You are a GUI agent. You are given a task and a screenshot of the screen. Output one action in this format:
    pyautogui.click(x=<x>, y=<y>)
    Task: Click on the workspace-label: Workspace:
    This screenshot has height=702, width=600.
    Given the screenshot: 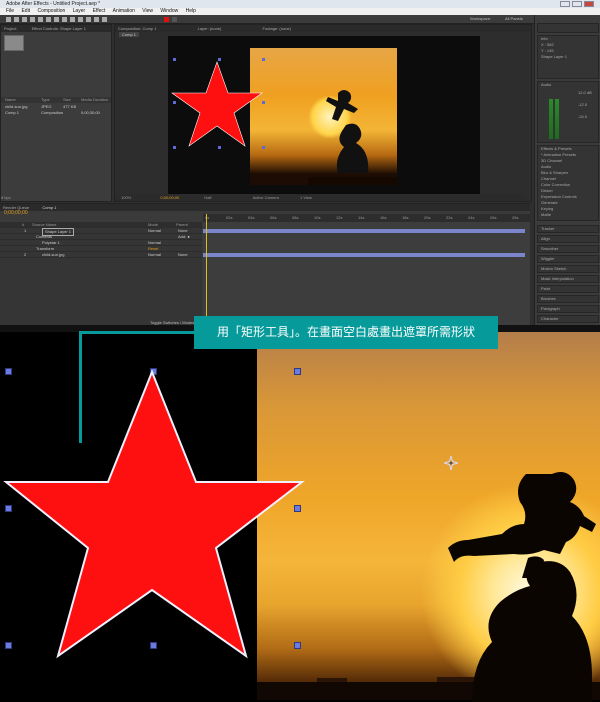 What is the action you would take?
    pyautogui.click(x=481, y=18)
    